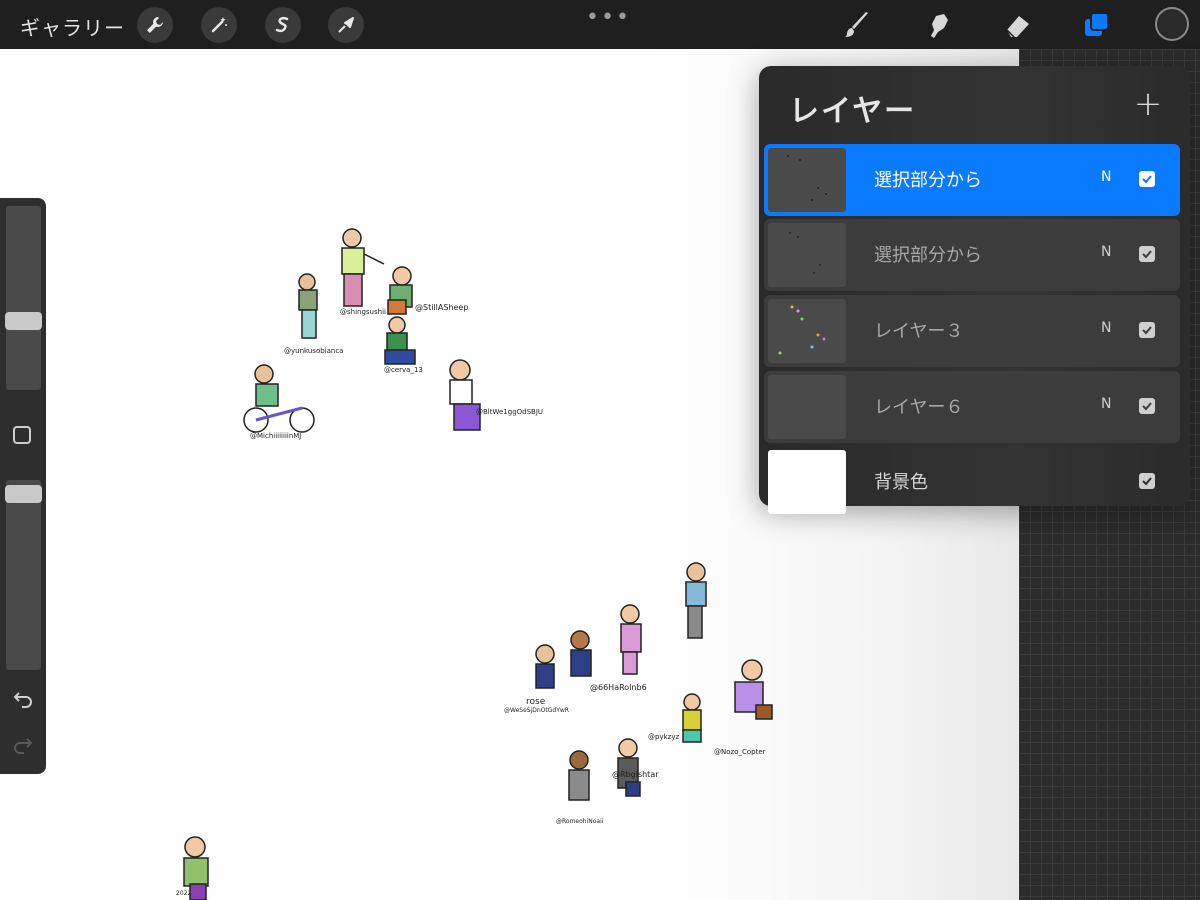  What do you see at coordinates (939, 25) in the screenshot?
I see `smudge-icon` at bounding box center [939, 25].